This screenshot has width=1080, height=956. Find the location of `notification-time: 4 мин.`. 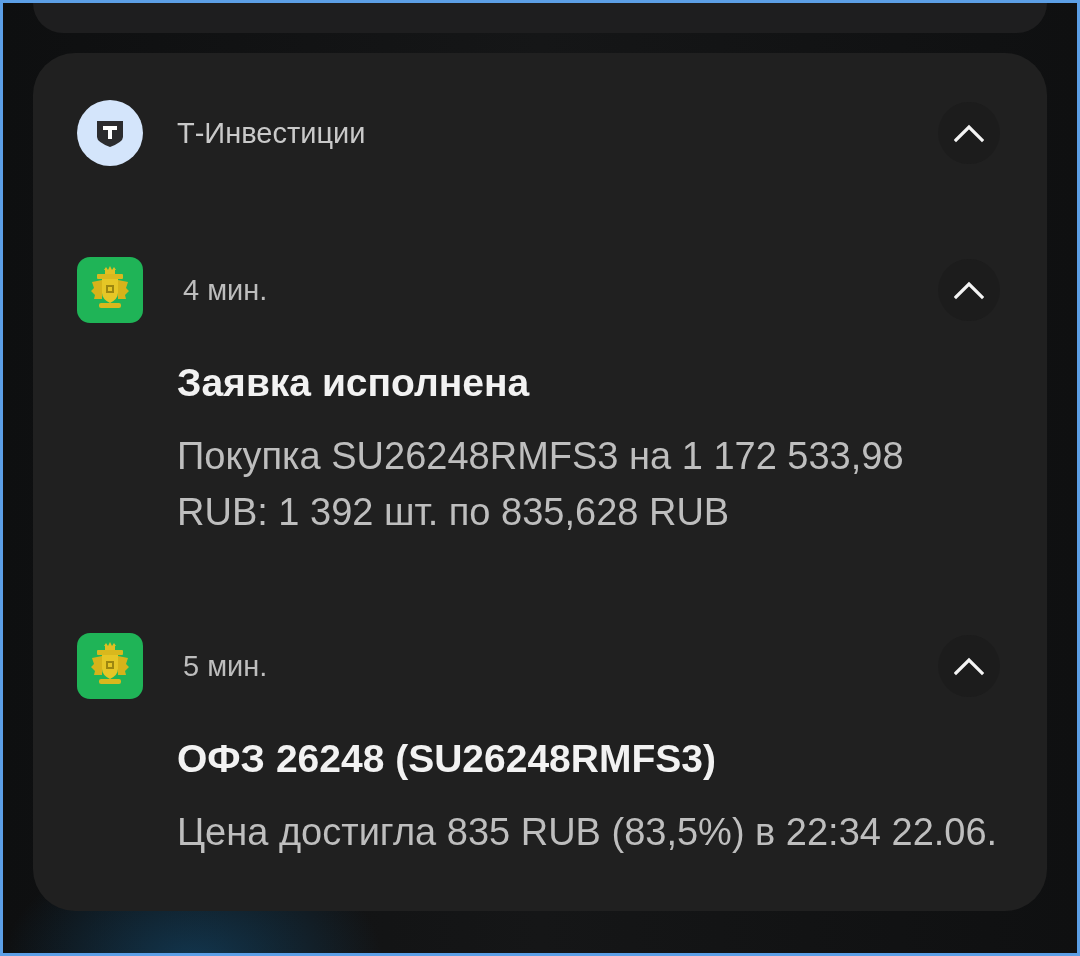

notification-time: 4 мин. is located at coordinates (225, 290).